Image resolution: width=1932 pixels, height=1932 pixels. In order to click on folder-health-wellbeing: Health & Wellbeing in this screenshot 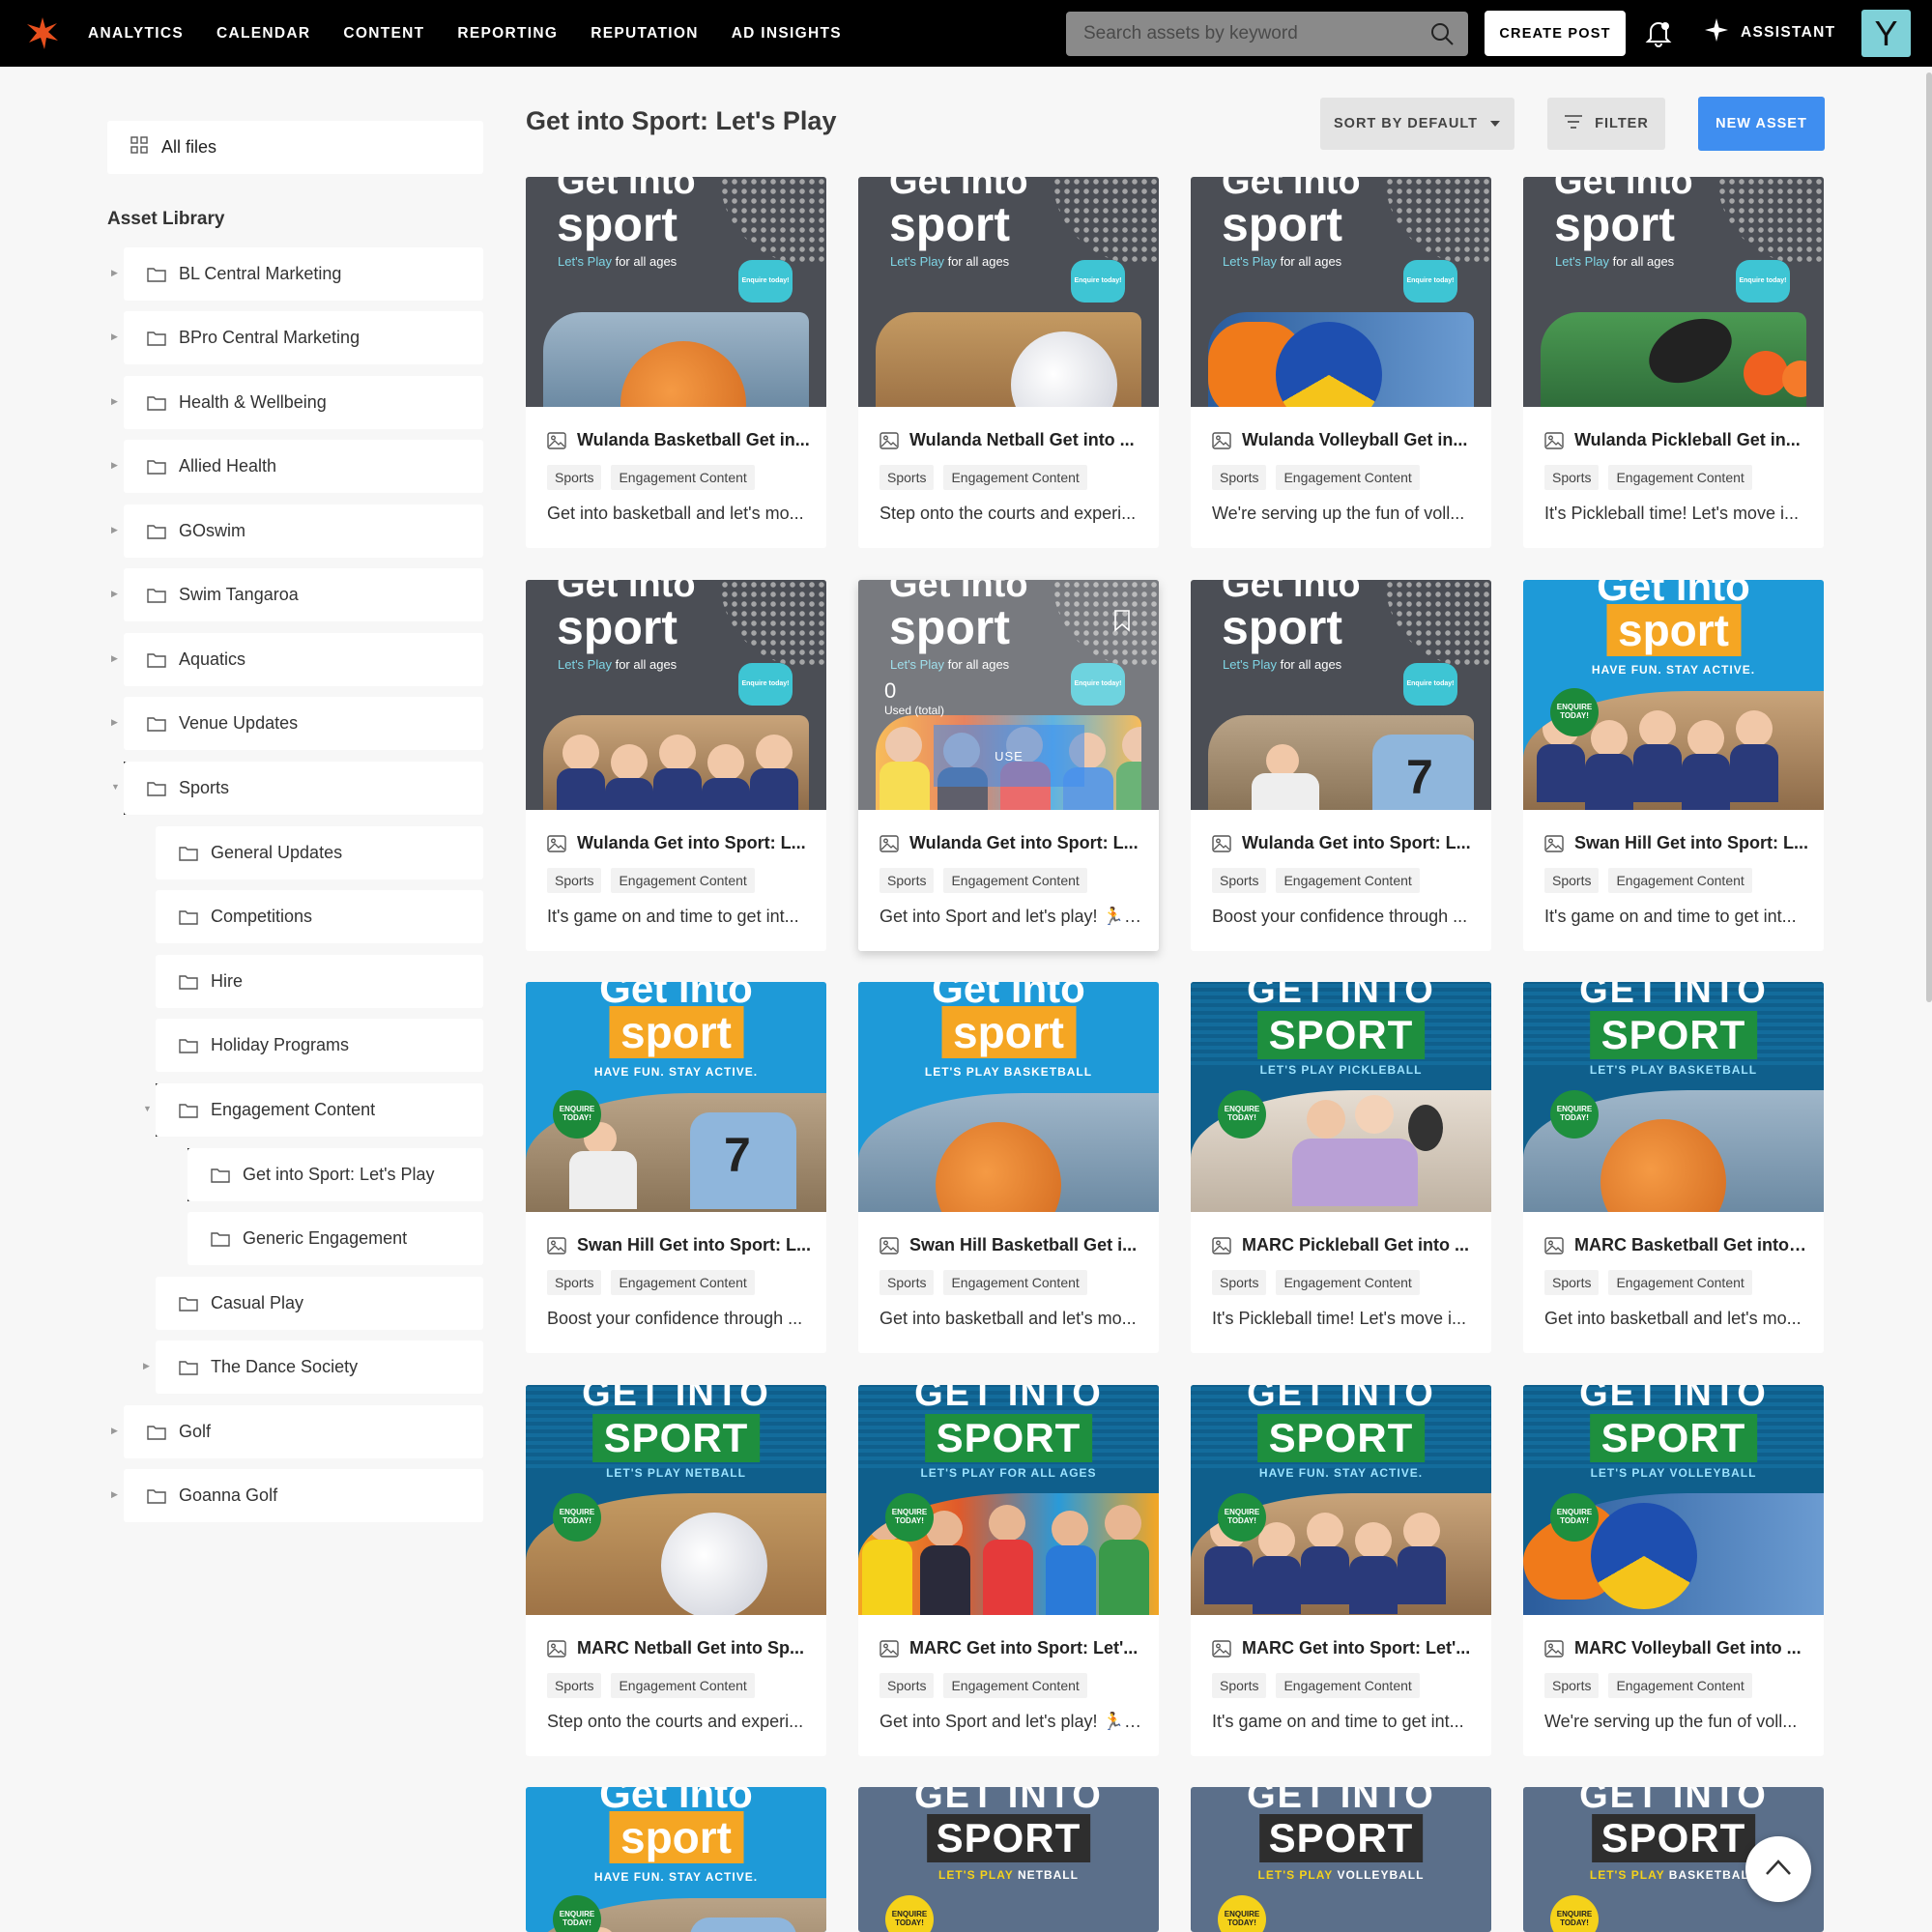, I will do `click(303, 402)`.